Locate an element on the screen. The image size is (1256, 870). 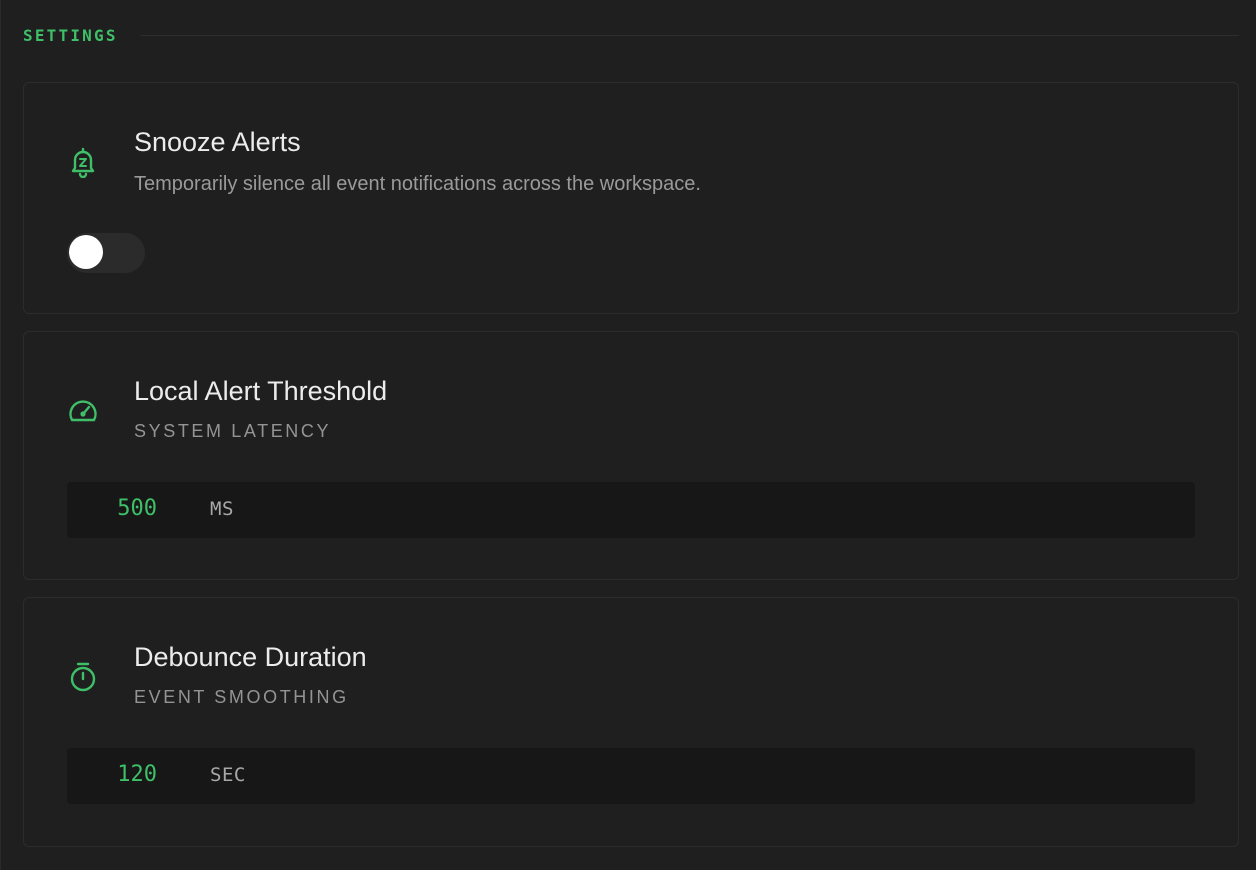
debounce-duration-input: 120 SEC is located at coordinates (631, 776).